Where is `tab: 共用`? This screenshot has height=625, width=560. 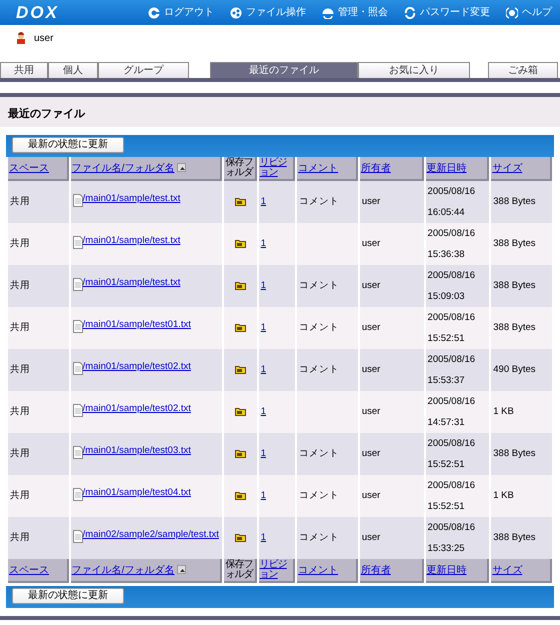
tab: 共用 is located at coordinates (24, 70).